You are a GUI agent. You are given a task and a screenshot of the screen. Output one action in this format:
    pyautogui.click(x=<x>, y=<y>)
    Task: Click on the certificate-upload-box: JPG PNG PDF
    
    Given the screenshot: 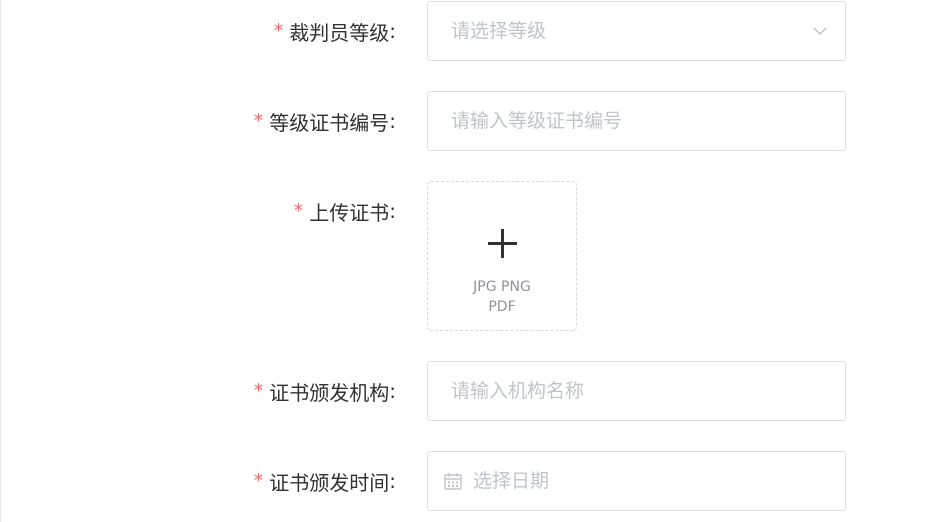 What is the action you would take?
    pyautogui.click(x=502, y=256)
    